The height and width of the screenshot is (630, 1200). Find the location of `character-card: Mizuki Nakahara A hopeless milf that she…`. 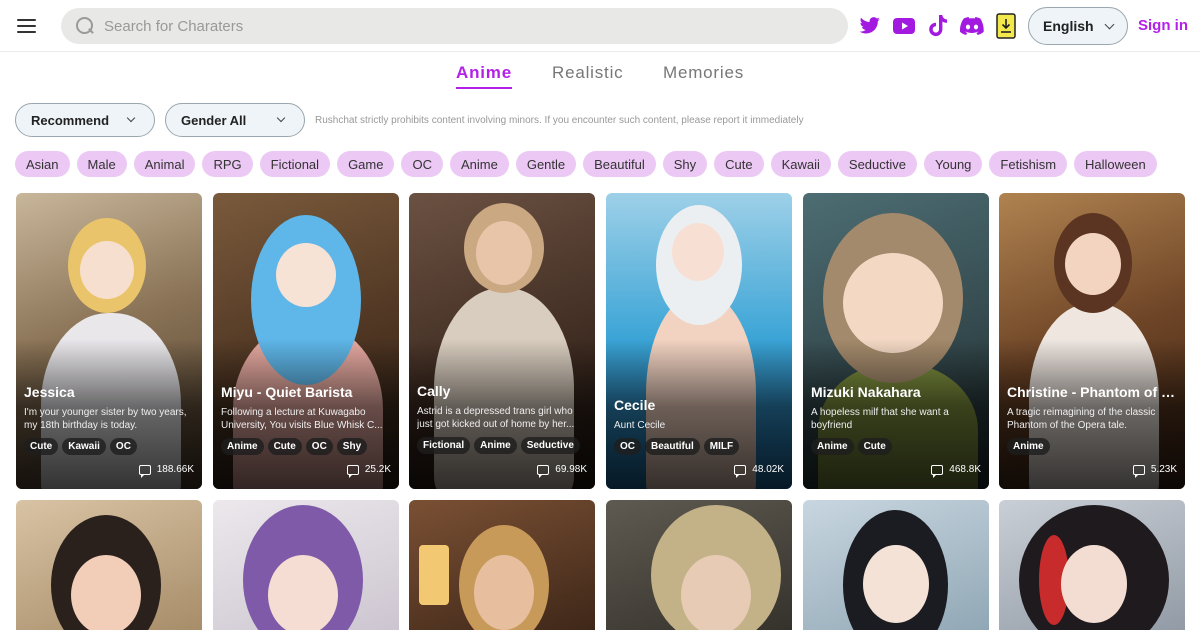

character-card: Mizuki Nakahara A hopeless milf that she… is located at coordinates (896, 341).